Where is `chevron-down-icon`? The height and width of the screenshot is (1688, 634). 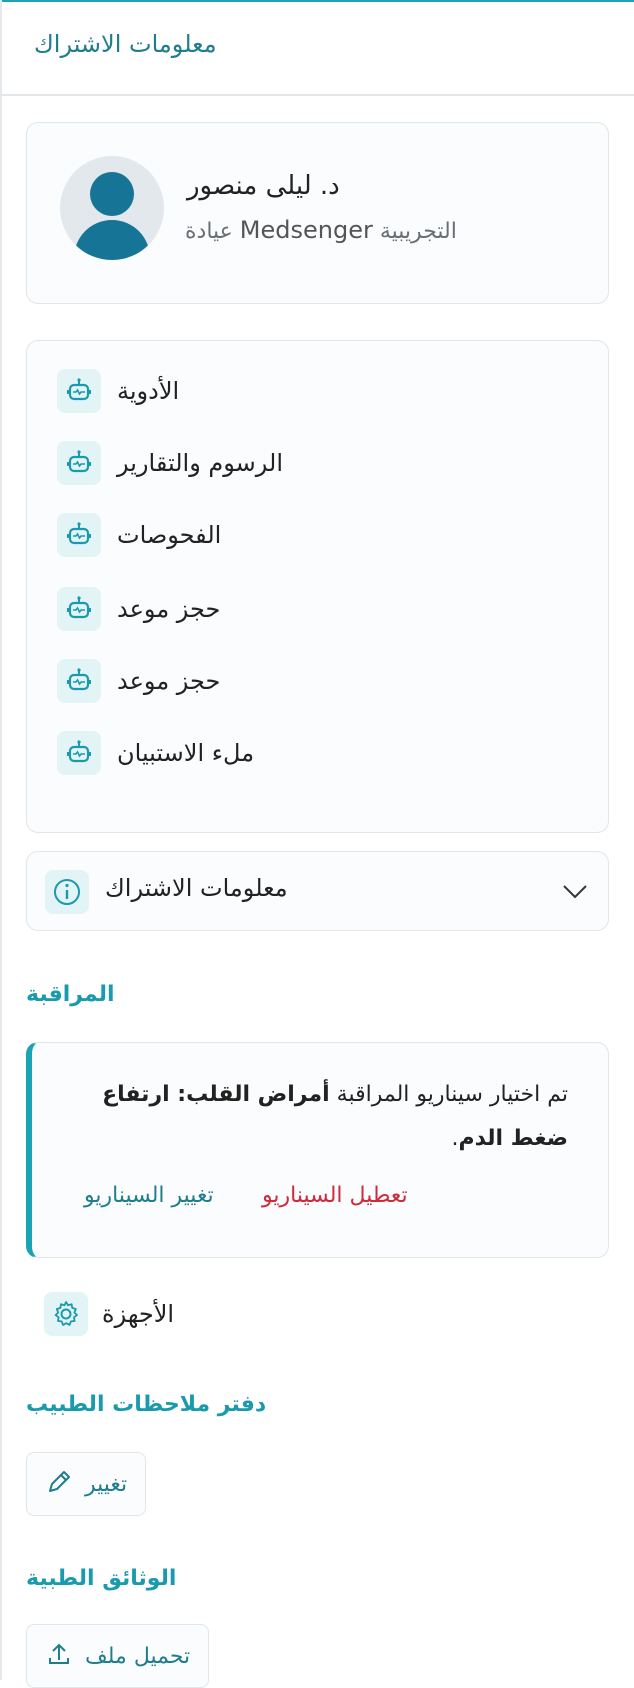
chevron-down-icon is located at coordinates (575, 893).